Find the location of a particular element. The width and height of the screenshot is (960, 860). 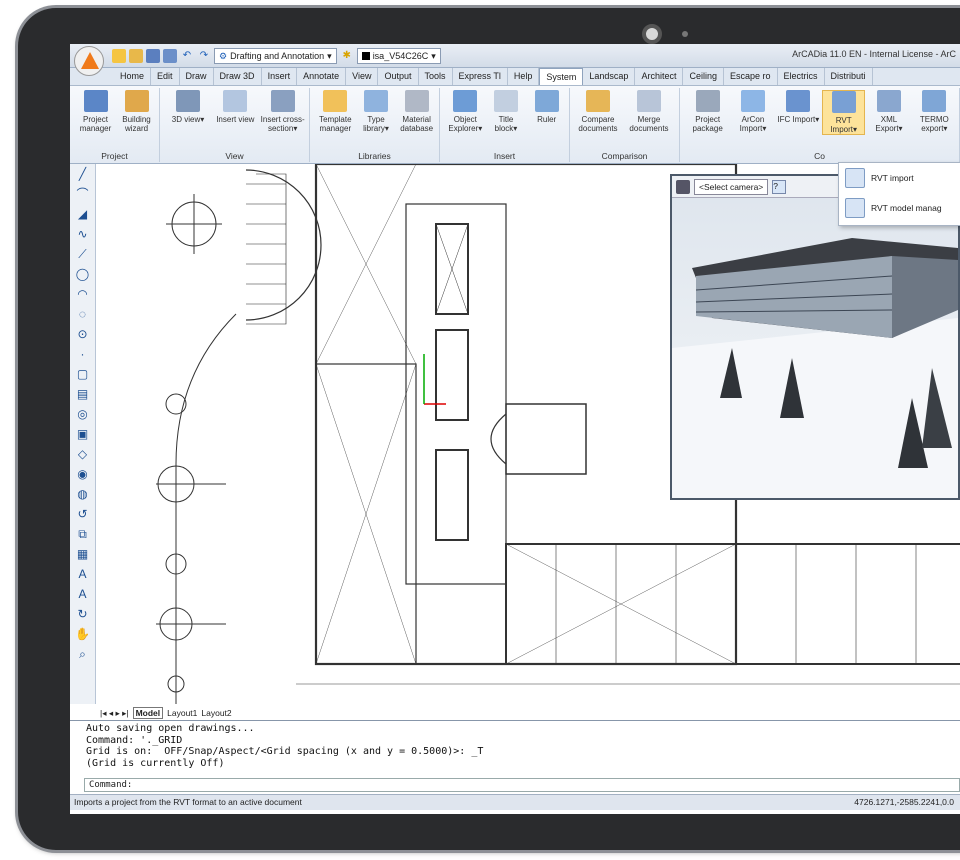

draw-tool-icon: ◇ is located at coordinates (82, 454).